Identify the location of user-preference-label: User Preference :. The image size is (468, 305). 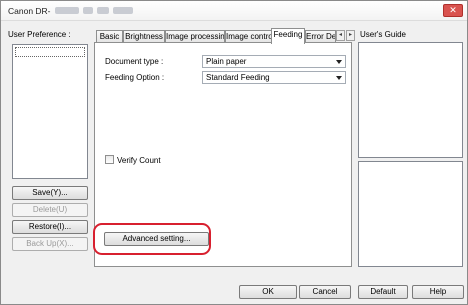
(39, 34).